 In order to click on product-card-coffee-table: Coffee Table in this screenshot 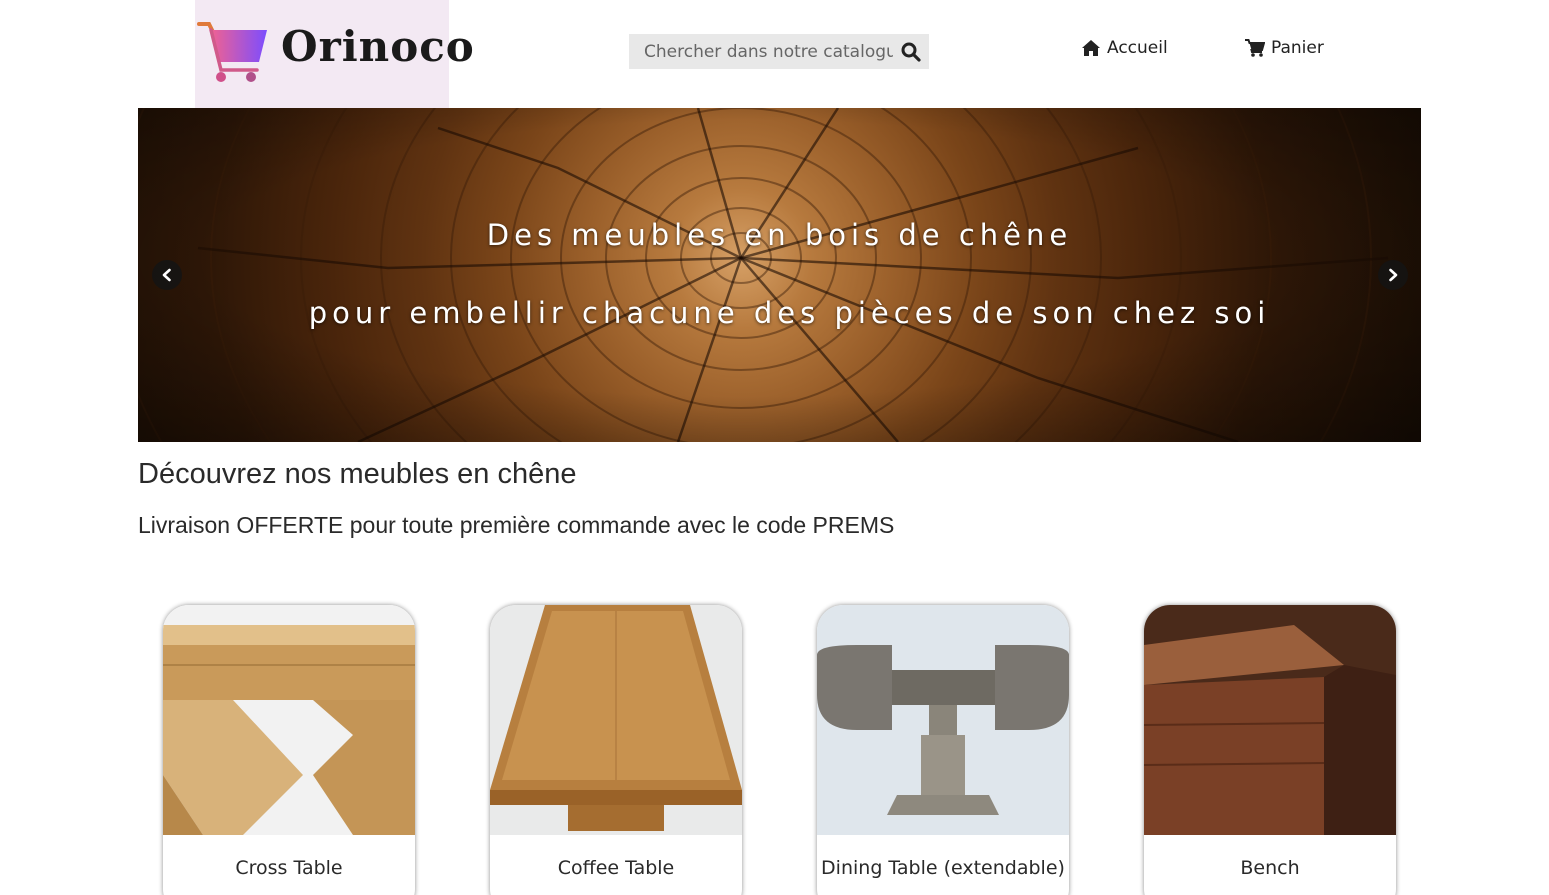, I will do `click(616, 750)`.